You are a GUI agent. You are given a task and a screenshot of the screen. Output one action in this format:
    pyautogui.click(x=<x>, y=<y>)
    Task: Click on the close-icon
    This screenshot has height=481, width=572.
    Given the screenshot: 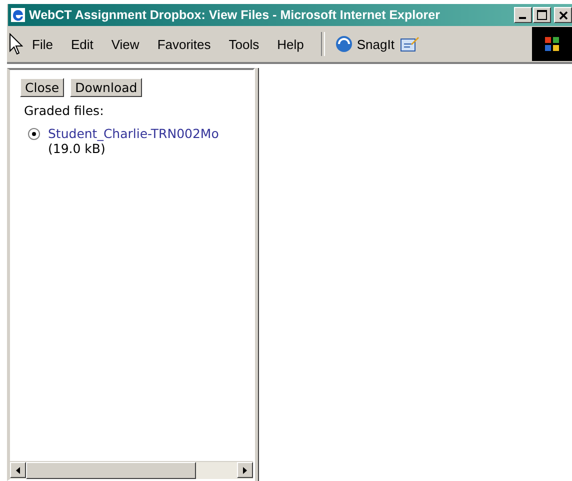 What is the action you would take?
    pyautogui.click(x=563, y=15)
    